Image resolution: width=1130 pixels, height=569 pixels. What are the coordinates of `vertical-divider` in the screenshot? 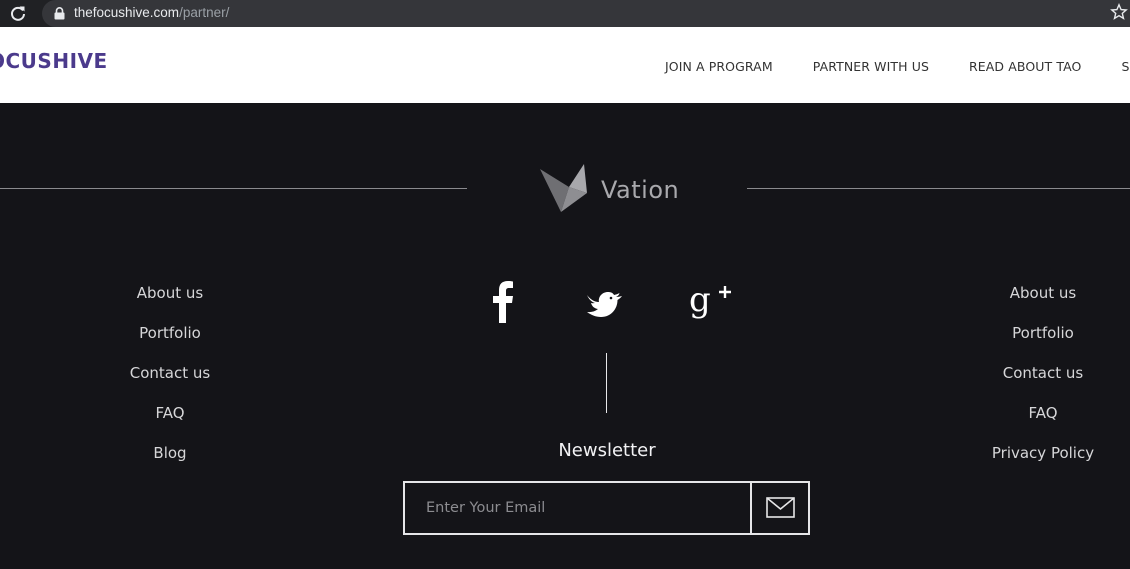 It's located at (606, 383).